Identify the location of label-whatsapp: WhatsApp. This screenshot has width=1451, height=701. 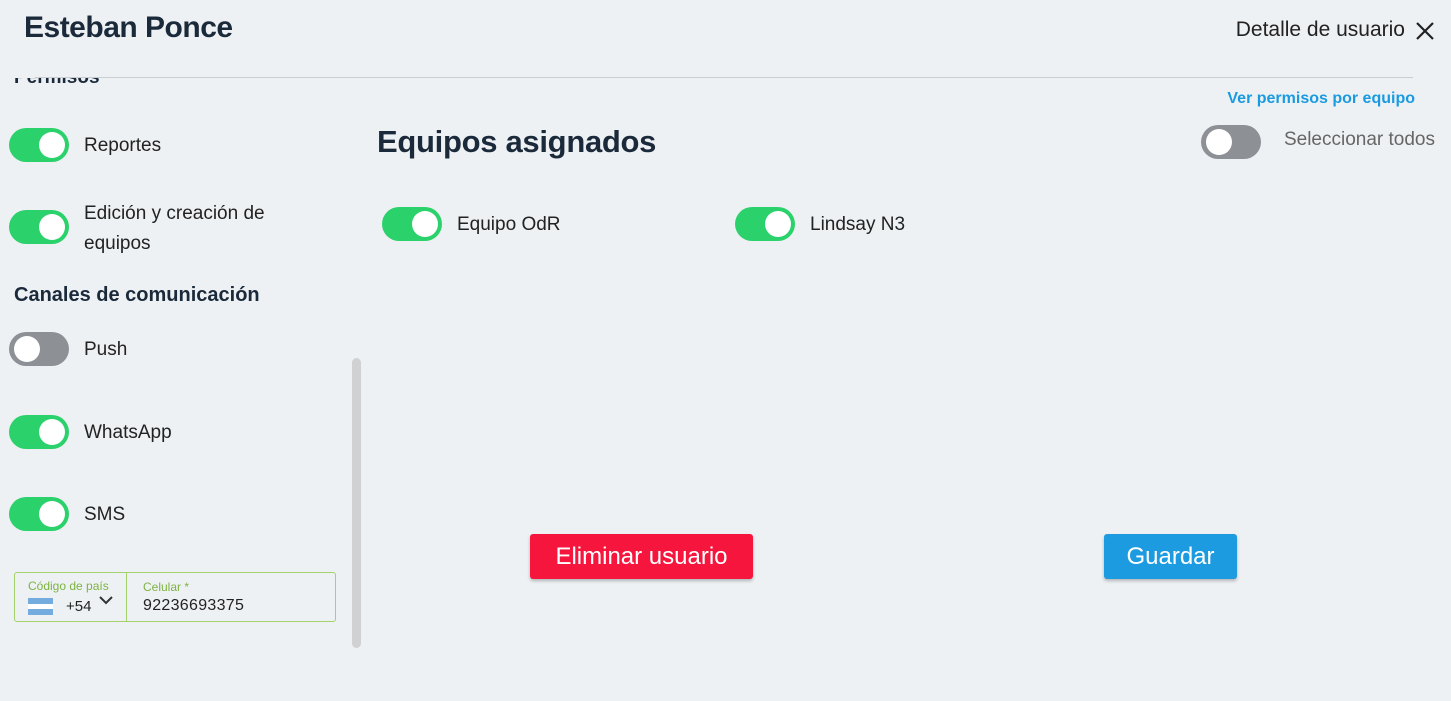
(128, 432).